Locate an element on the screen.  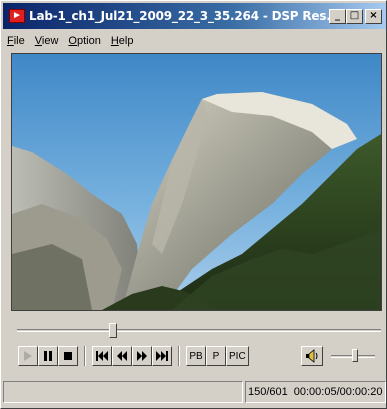
volume-slider is located at coordinates (353, 355).